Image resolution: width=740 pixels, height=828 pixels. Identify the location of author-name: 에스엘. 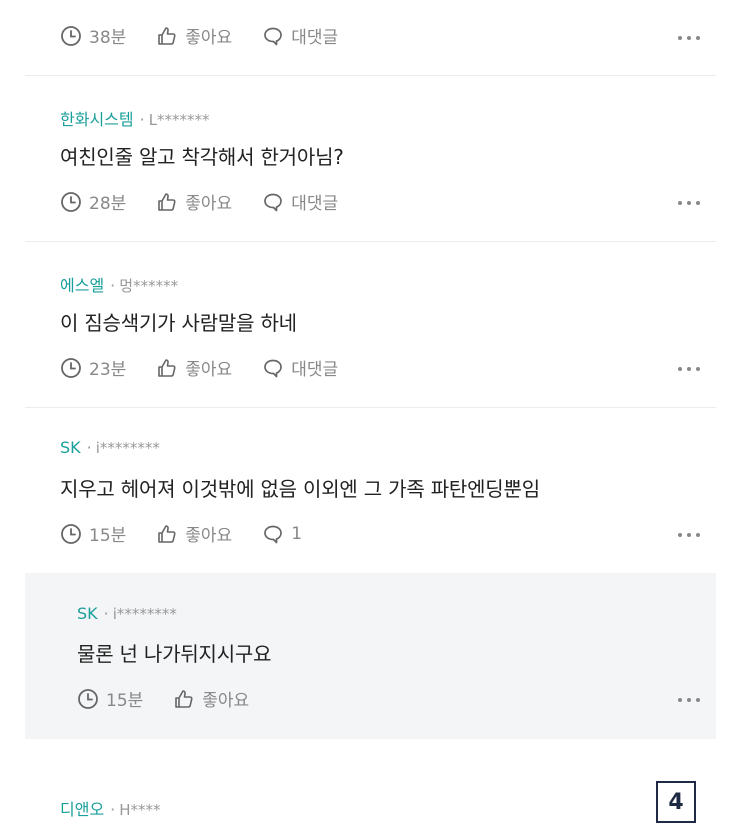
(82, 285).